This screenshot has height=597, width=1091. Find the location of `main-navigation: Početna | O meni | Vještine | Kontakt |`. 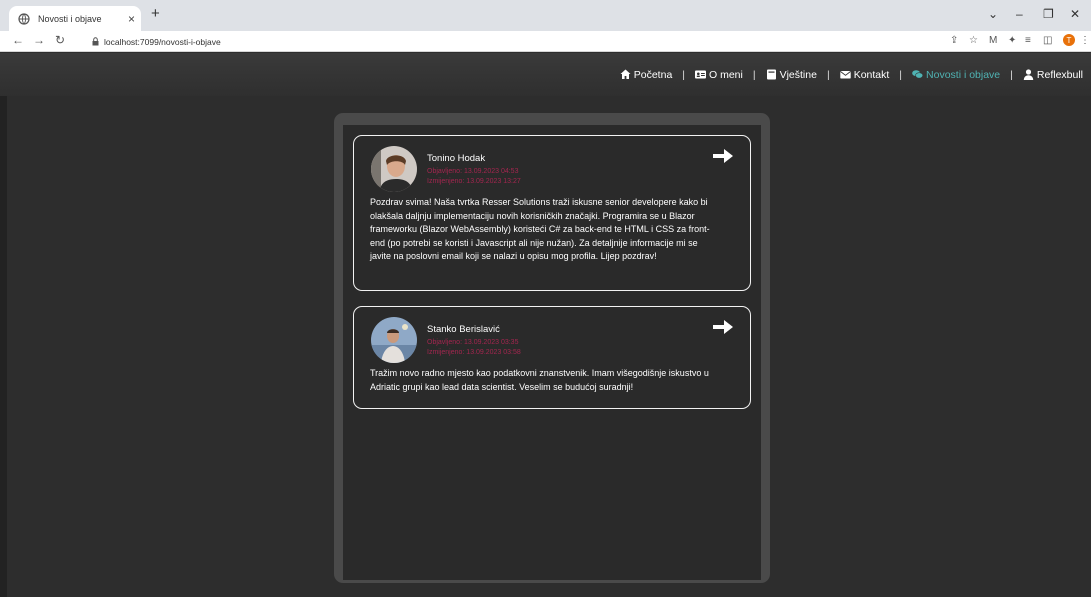

main-navigation: Početna | O meni | Vještine | Kontakt | is located at coordinates (851, 74).